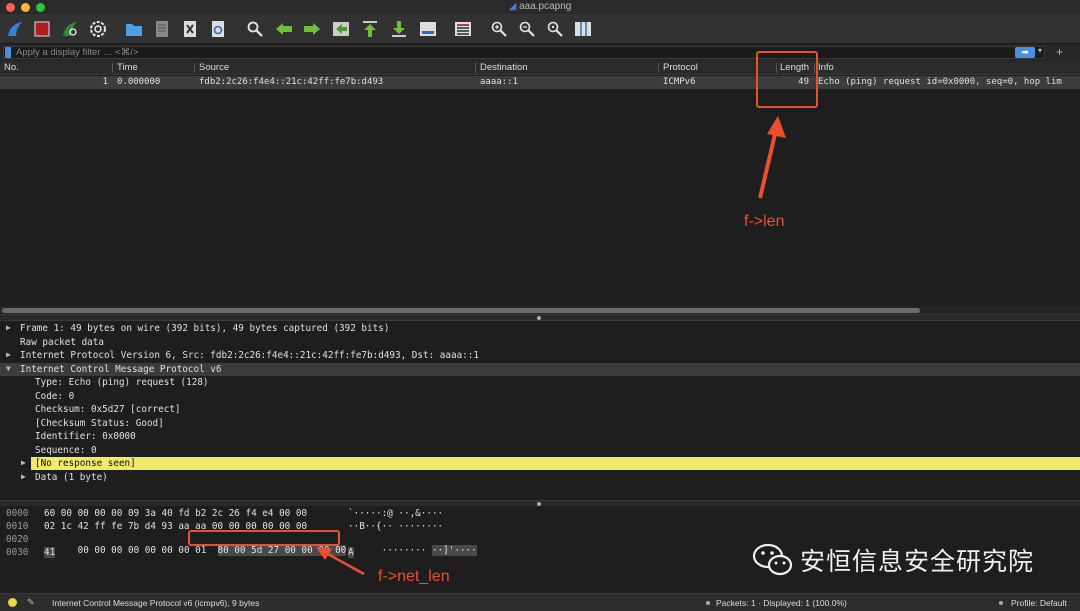 The height and width of the screenshot is (611, 1080). I want to click on display-filter-bar: ➡ ▾ +, so click(540, 52).